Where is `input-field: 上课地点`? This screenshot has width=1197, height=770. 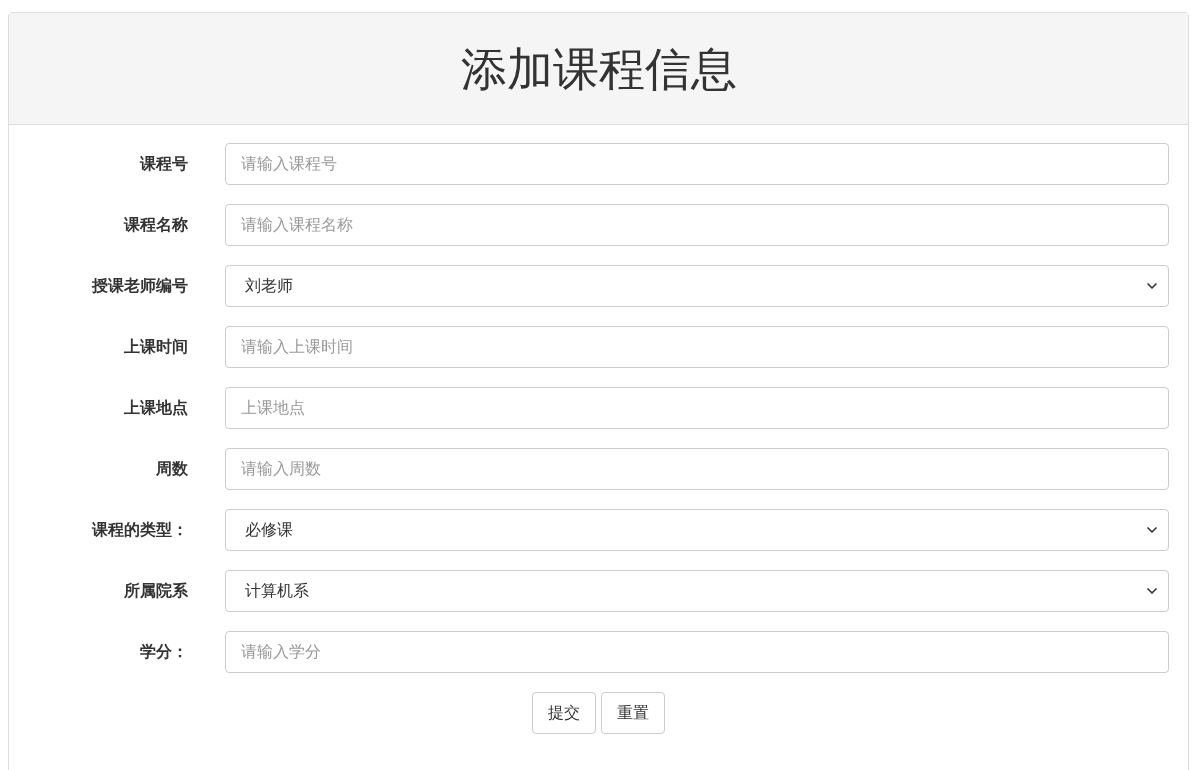 input-field: 上课地点 is located at coordinates (697, 408).